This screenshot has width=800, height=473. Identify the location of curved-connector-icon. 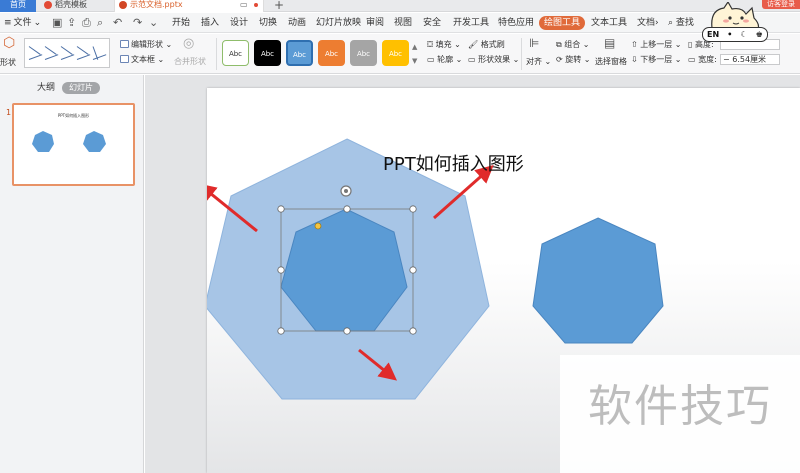
(35, 57).